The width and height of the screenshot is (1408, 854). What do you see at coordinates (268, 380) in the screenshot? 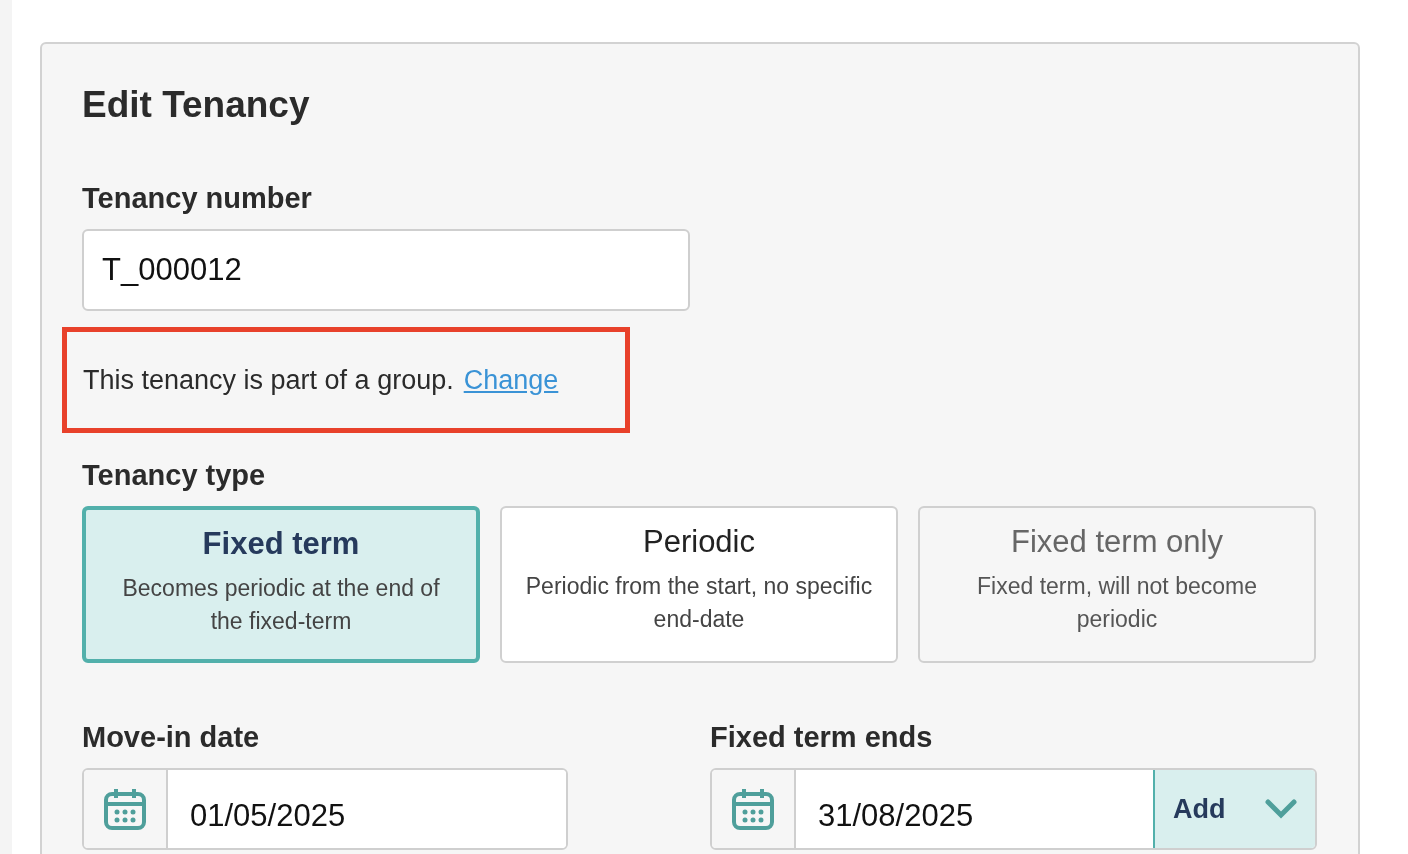
I see `group-notice: This tenancy is part of a group.` at bounding box center [268, 380].